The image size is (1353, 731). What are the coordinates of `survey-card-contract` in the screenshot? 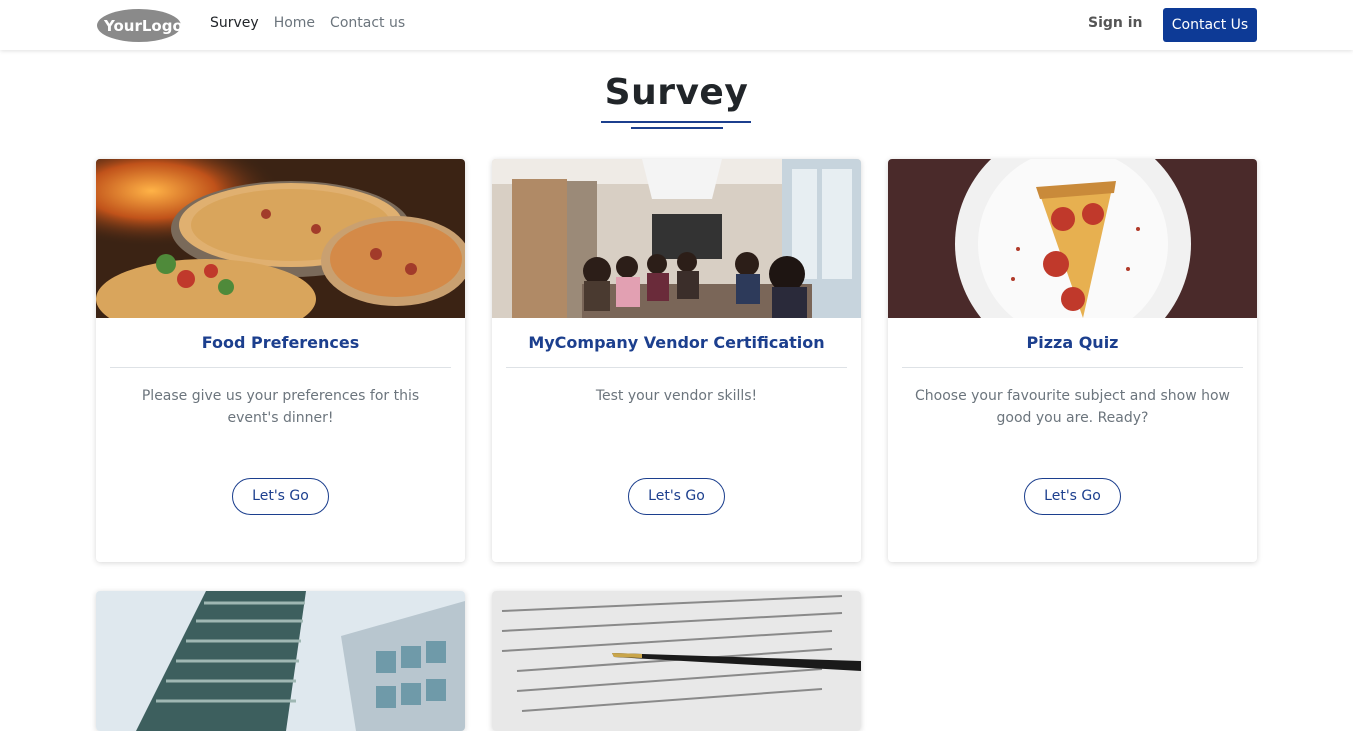 It's located at (676, 661).